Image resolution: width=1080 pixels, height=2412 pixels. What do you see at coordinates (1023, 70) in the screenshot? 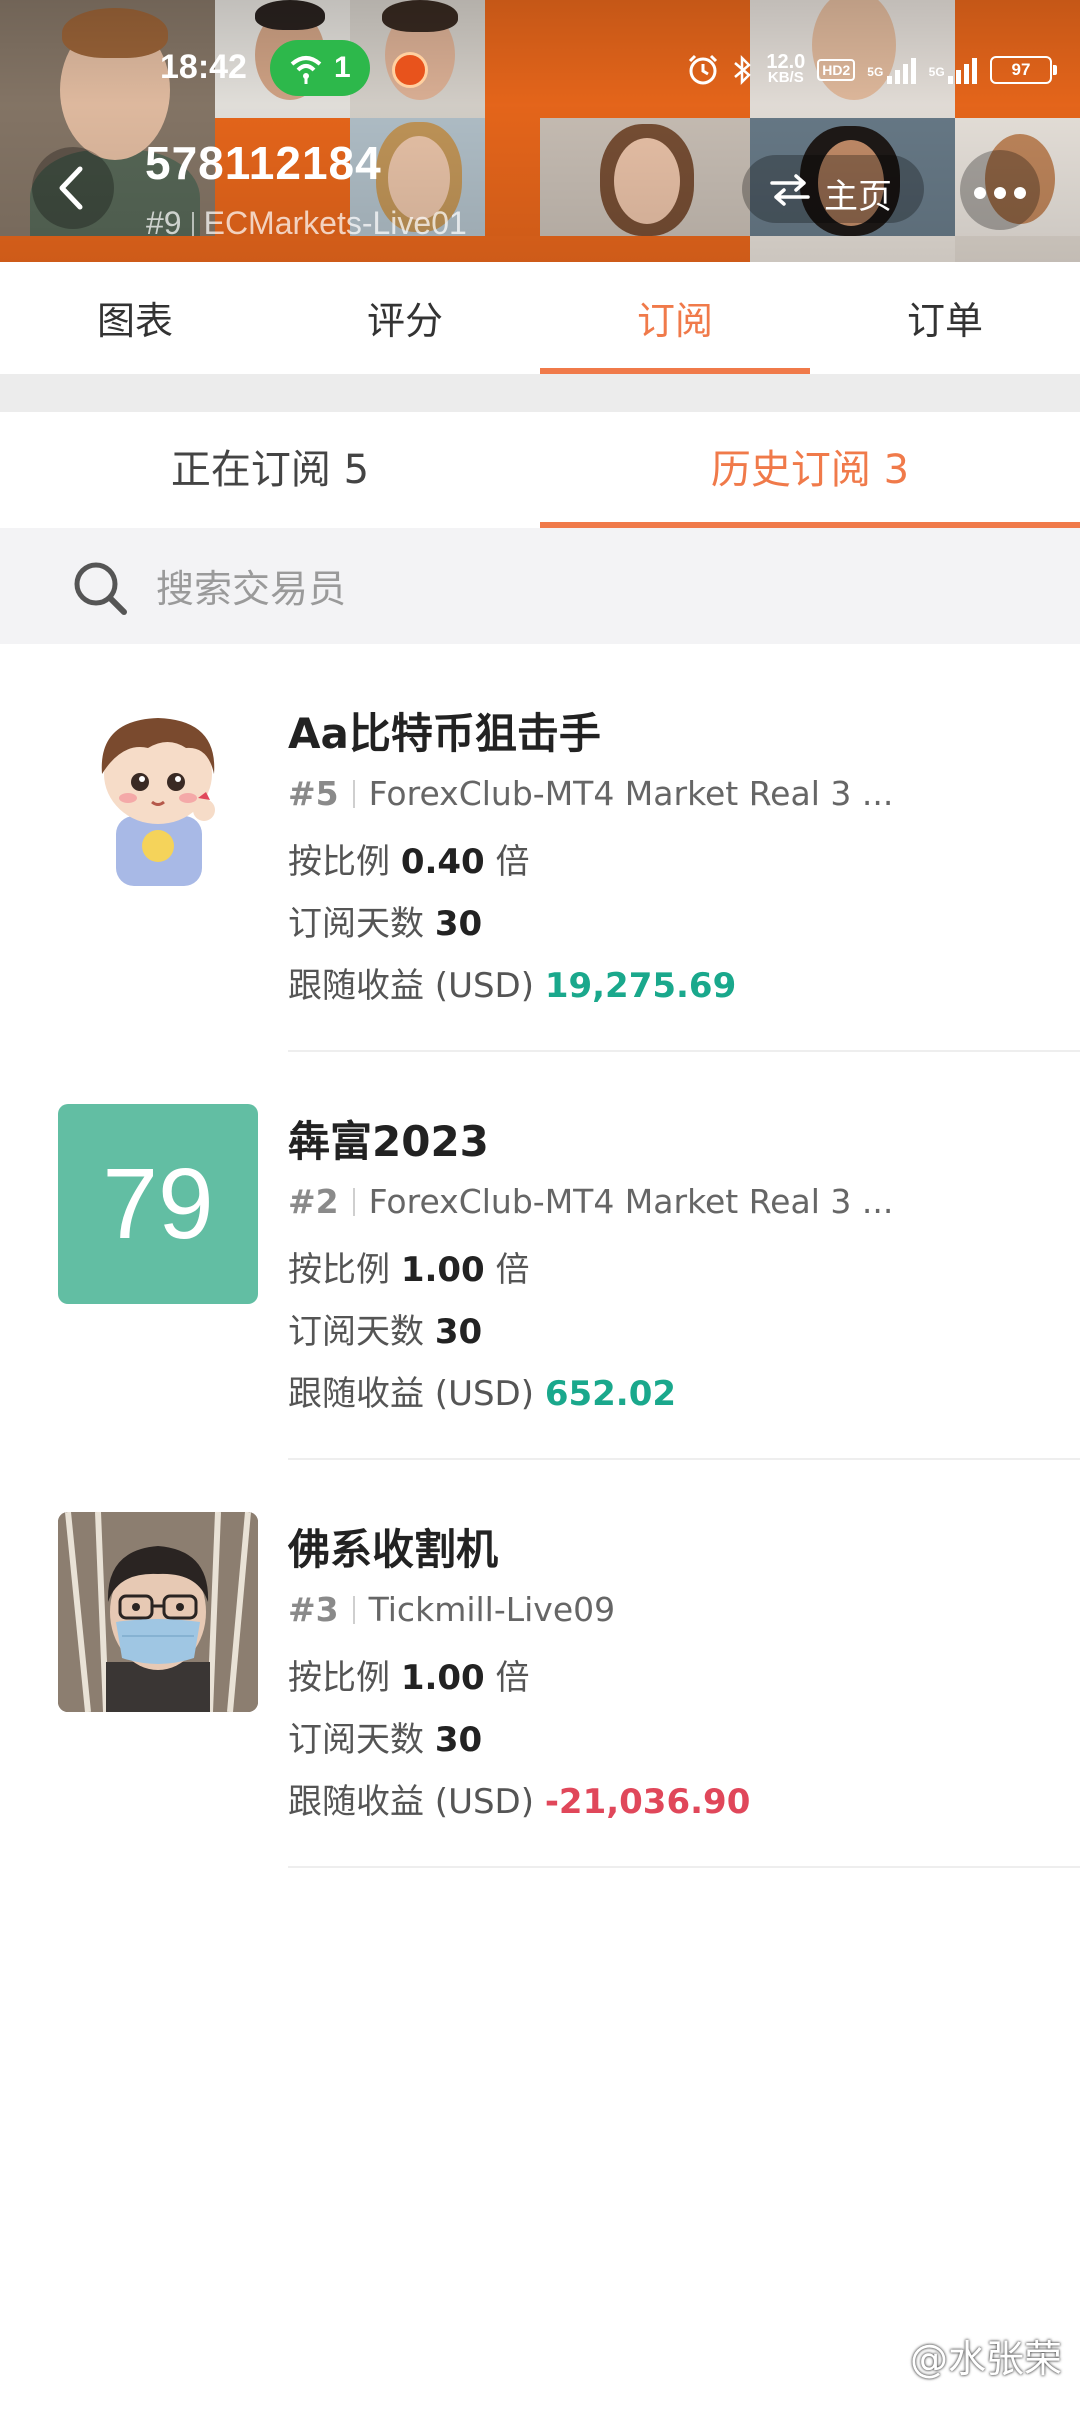
I see `battery-icon: 97` at bounding box center [1023, 70].